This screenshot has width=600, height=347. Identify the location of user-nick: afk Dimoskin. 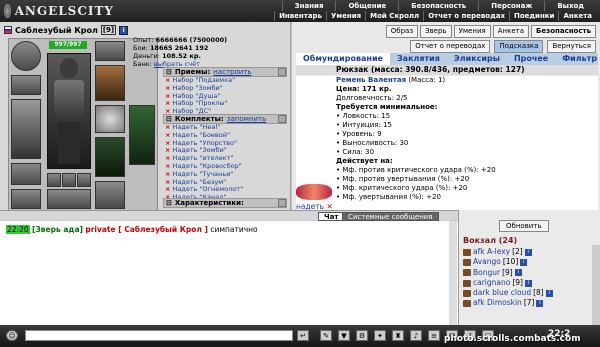
(497, 303).